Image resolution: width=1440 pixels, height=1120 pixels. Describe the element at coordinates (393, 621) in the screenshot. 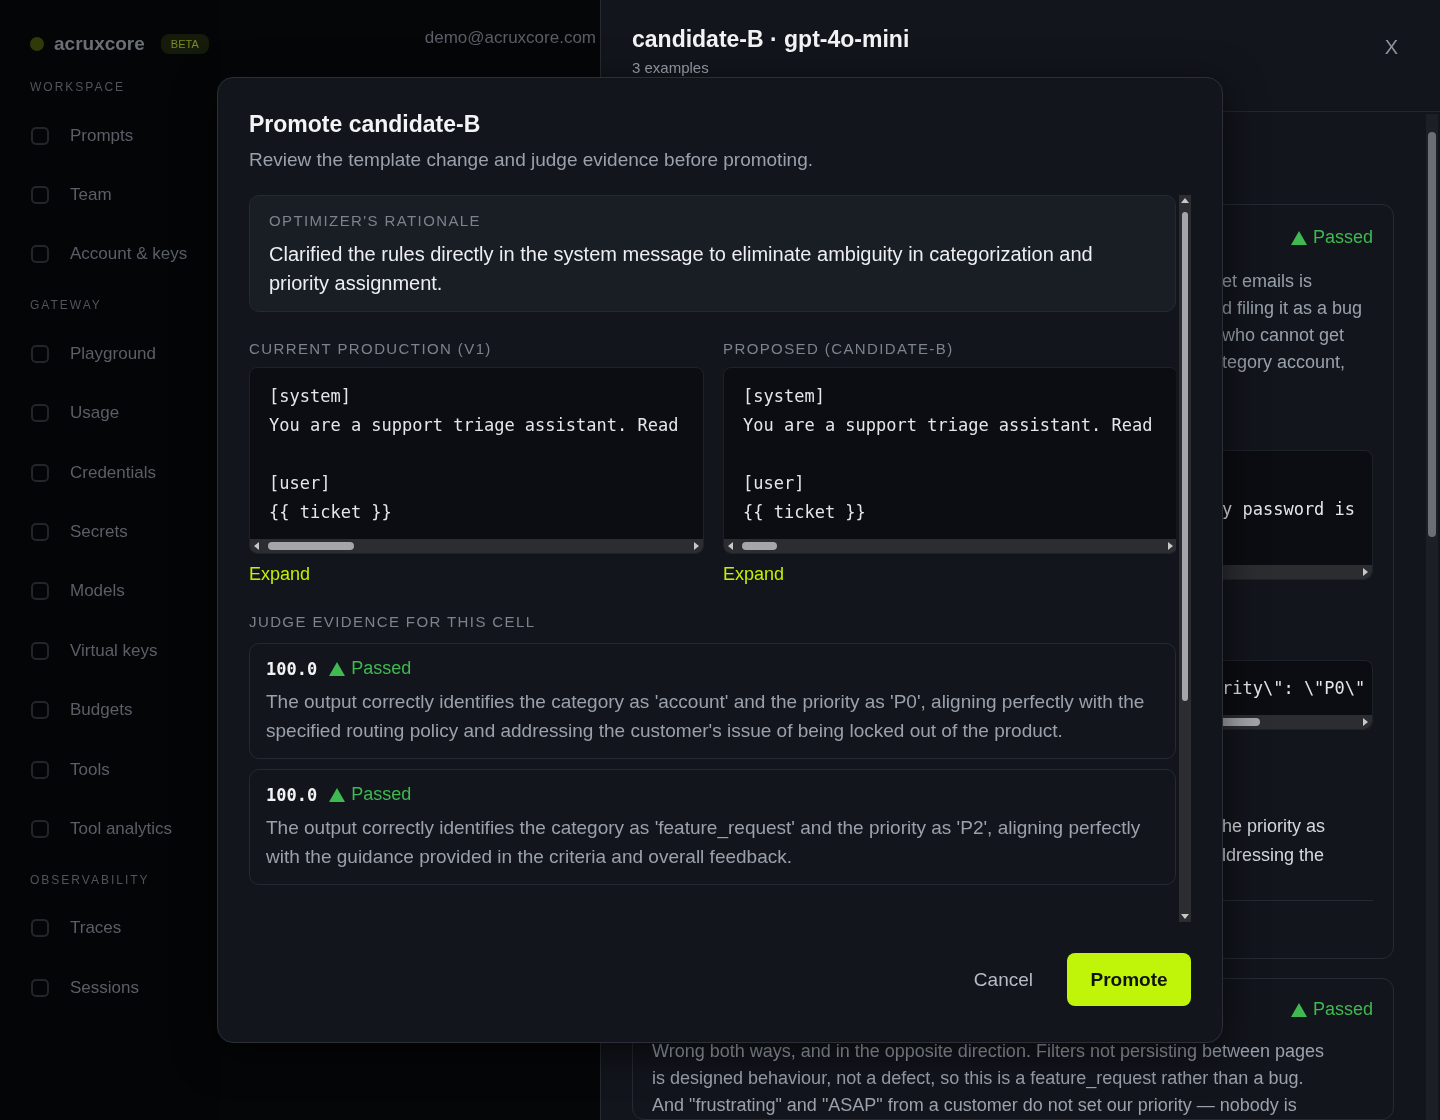

I see `section-label: JUDGE EVIDENCE FOR THIS CELL` at that location.